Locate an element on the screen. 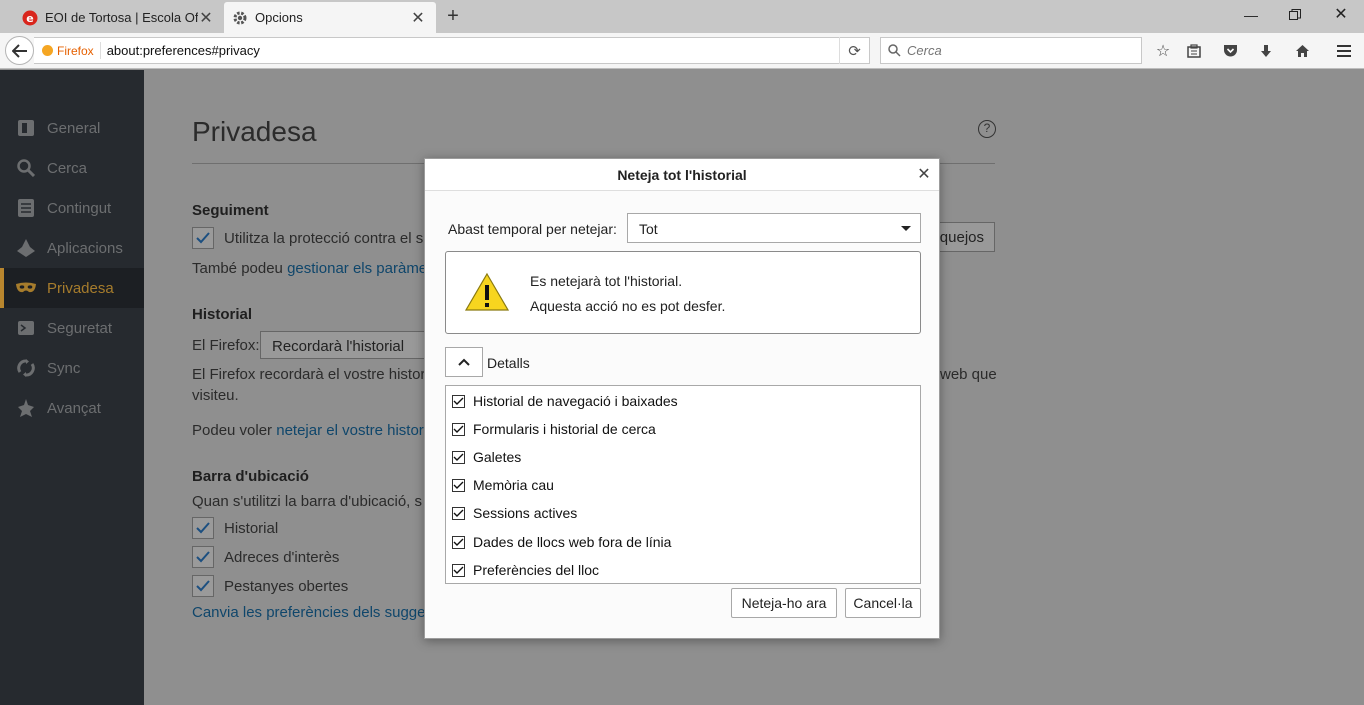  checkbox-offline-data is located at coordinates (458, 542).